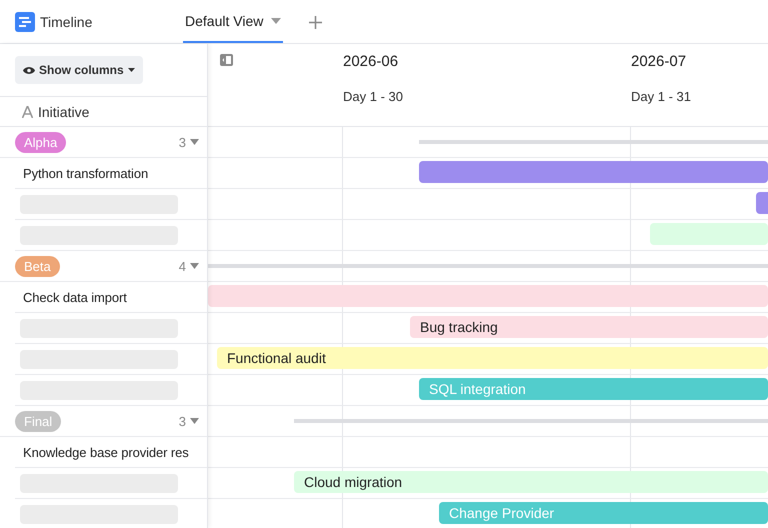 The image size is (768, 528). I want to click on group-tag: Beta, so click(37, 266).